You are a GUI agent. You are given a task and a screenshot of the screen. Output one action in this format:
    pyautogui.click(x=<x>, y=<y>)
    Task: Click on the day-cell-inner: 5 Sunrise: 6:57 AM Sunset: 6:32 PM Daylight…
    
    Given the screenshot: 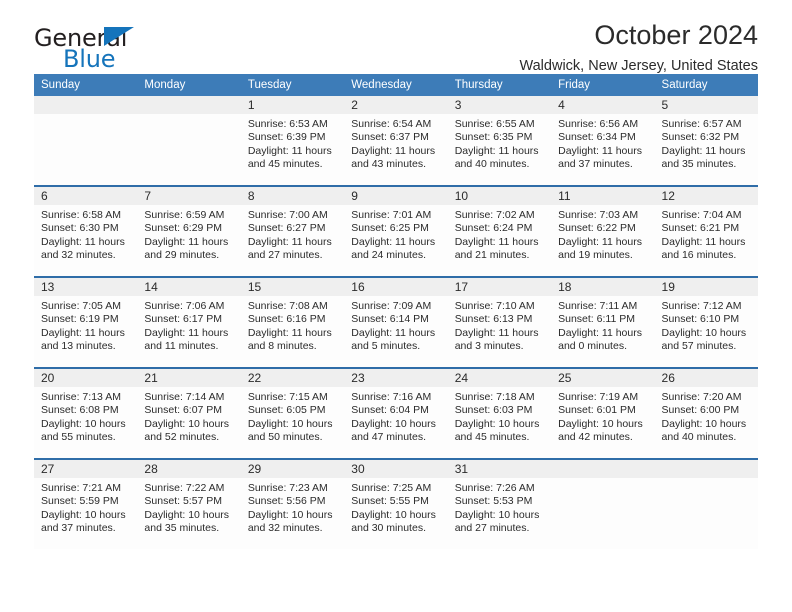 What is the action you would take?
    pyautogui.click(x=706, y=140)
    